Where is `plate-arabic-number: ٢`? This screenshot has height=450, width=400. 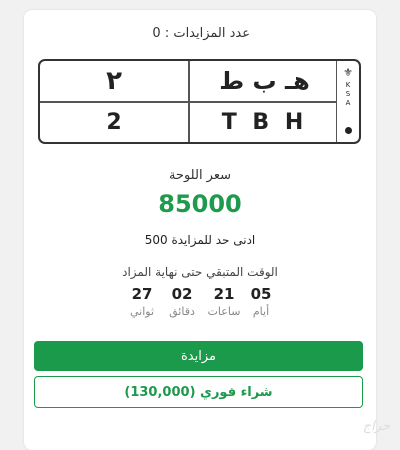
plate-arabic-number: ٢ is located at coordinates (114, 81).